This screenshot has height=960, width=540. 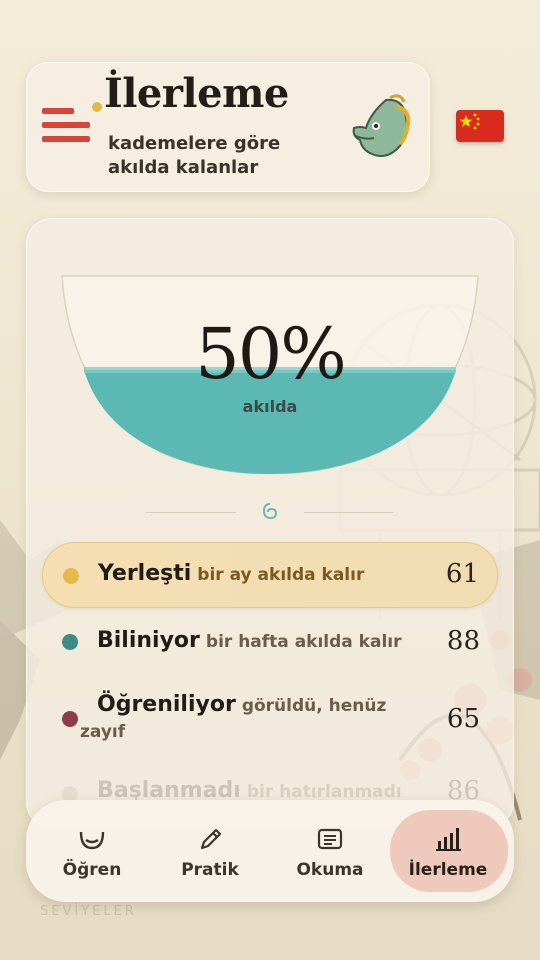 I want to click on nav-label: Öğren, so click(x=92, y=870).